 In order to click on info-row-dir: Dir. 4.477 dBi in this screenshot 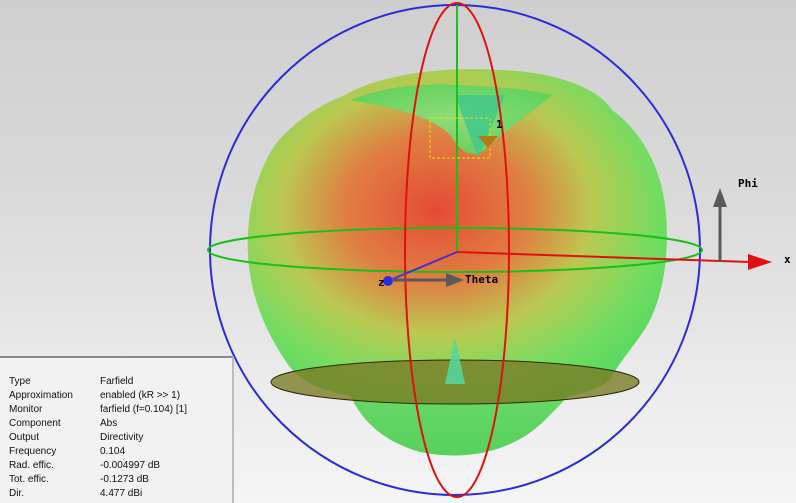, I will do `click(120, 494)`.